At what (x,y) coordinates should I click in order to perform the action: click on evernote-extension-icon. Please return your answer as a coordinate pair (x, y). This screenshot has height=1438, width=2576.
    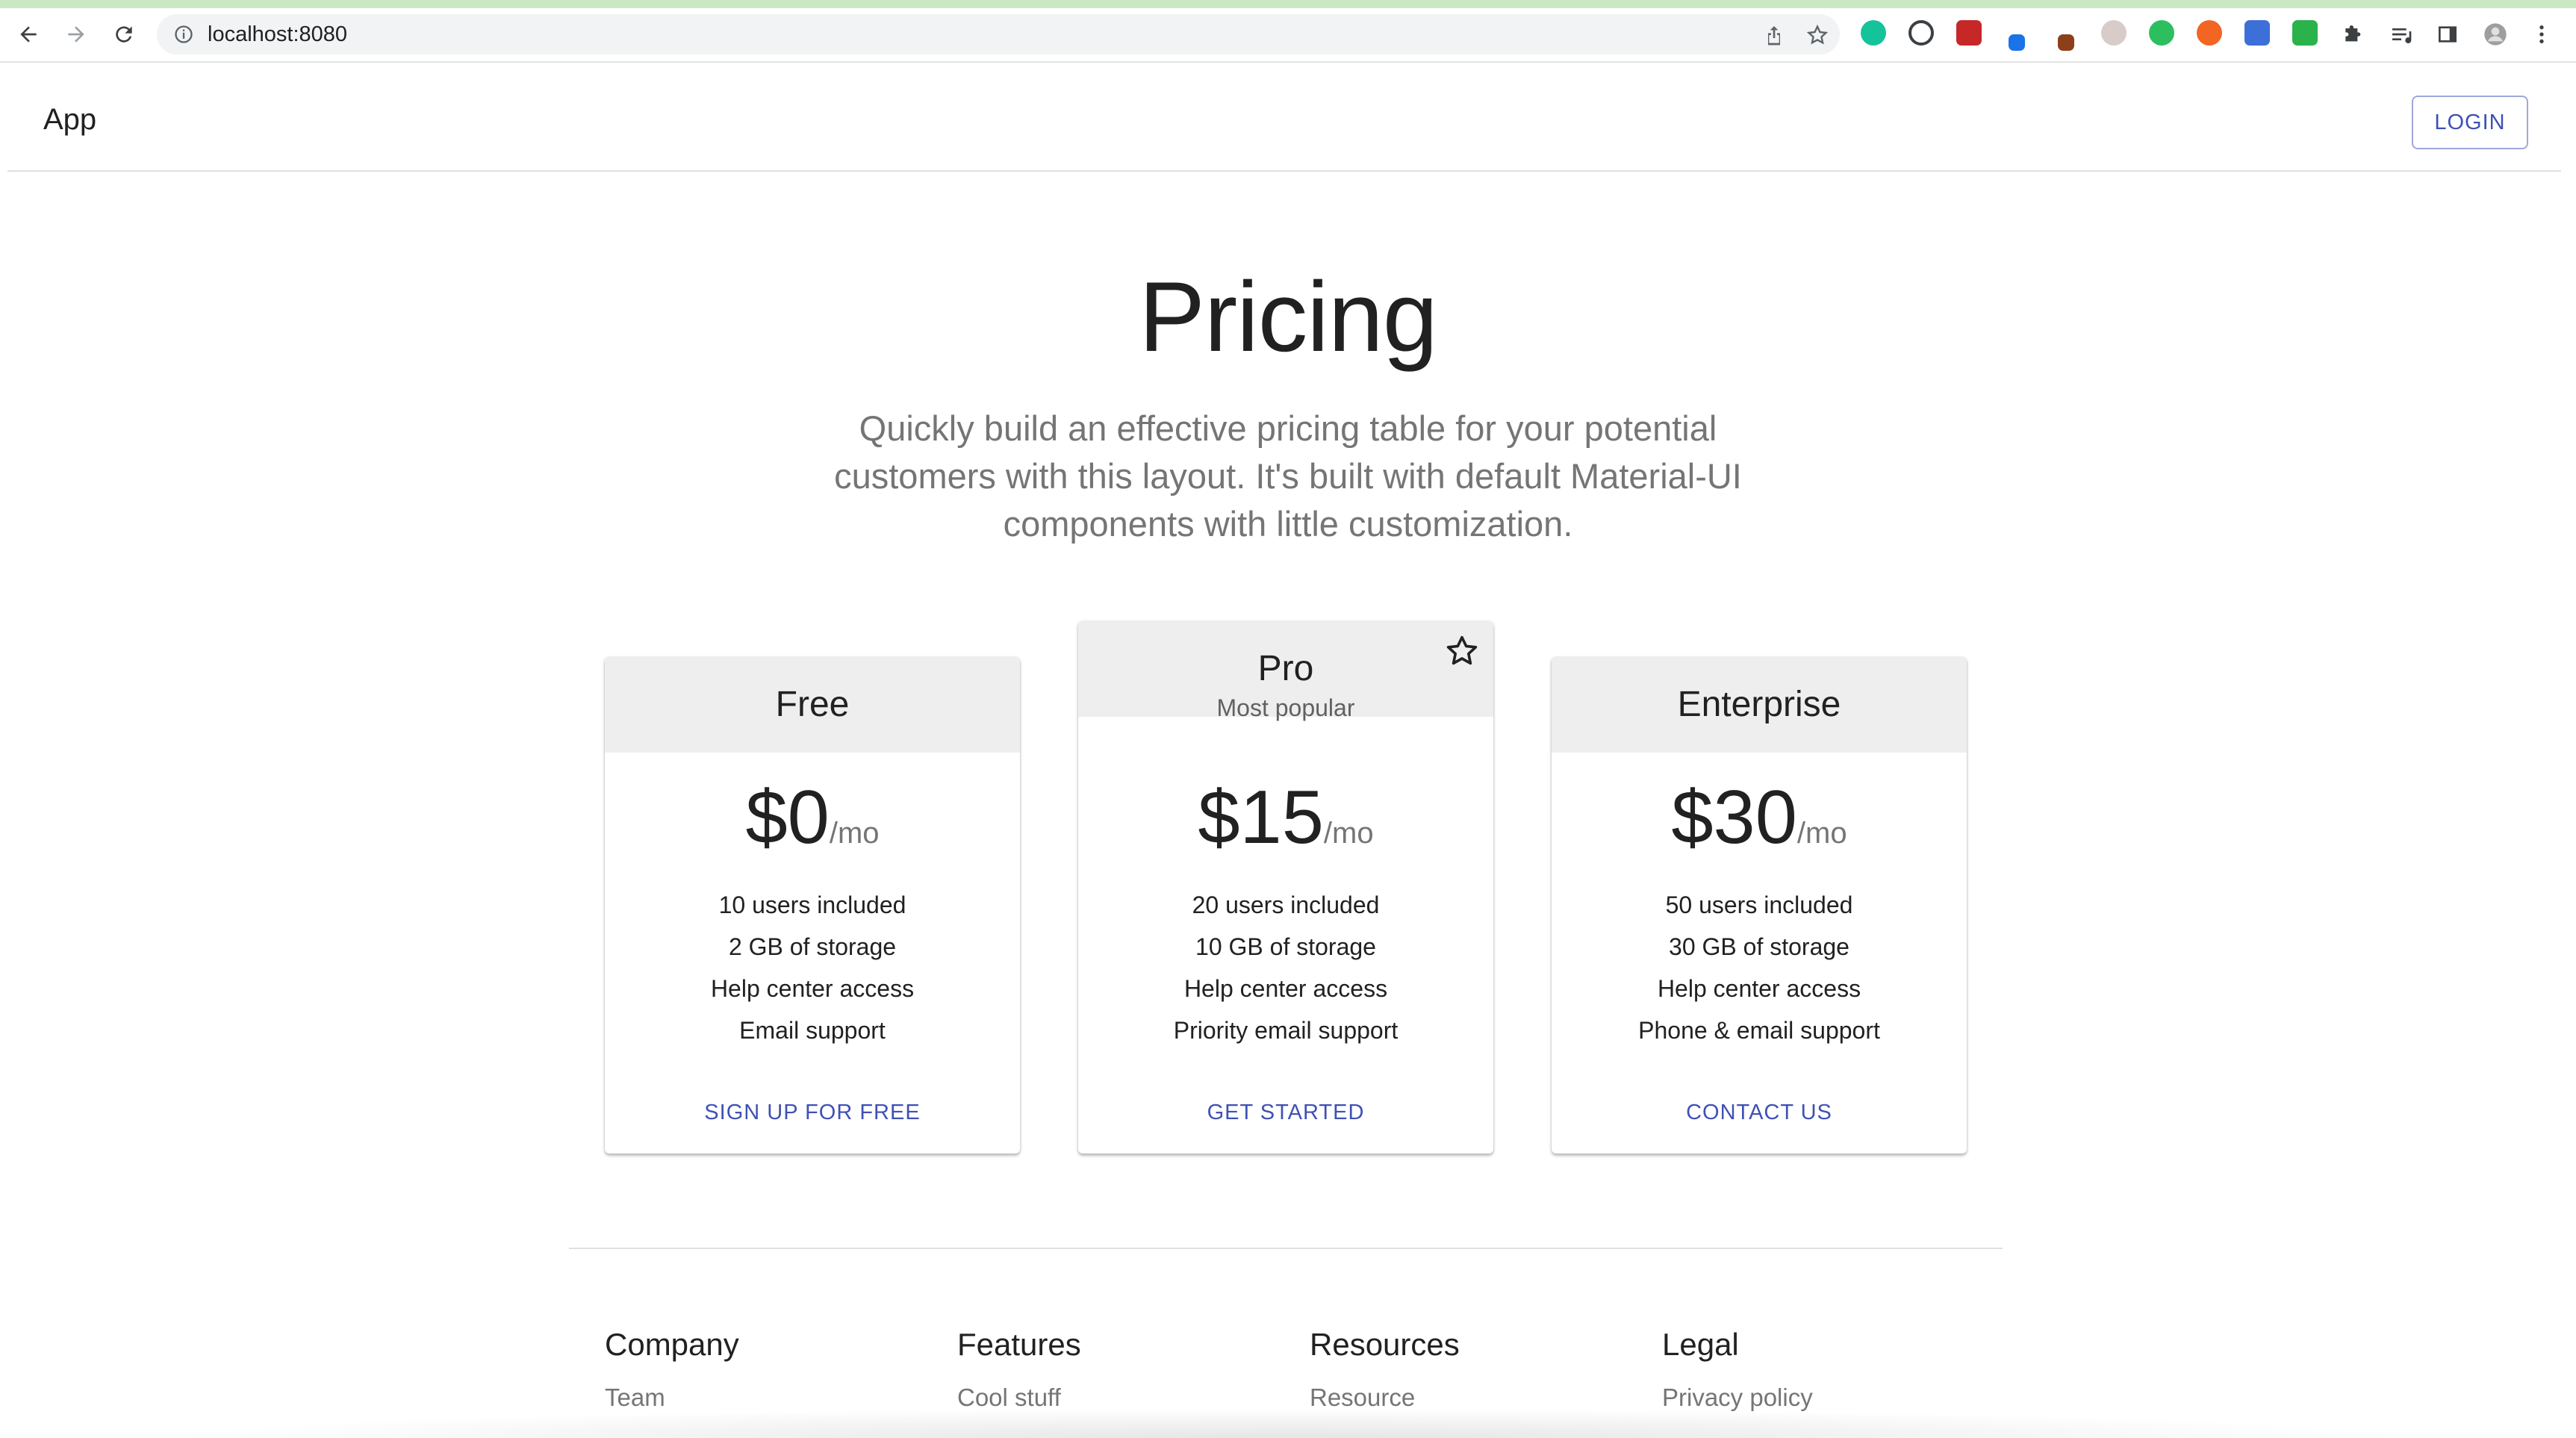
    Looking at the image, I should click on (2161, 33).